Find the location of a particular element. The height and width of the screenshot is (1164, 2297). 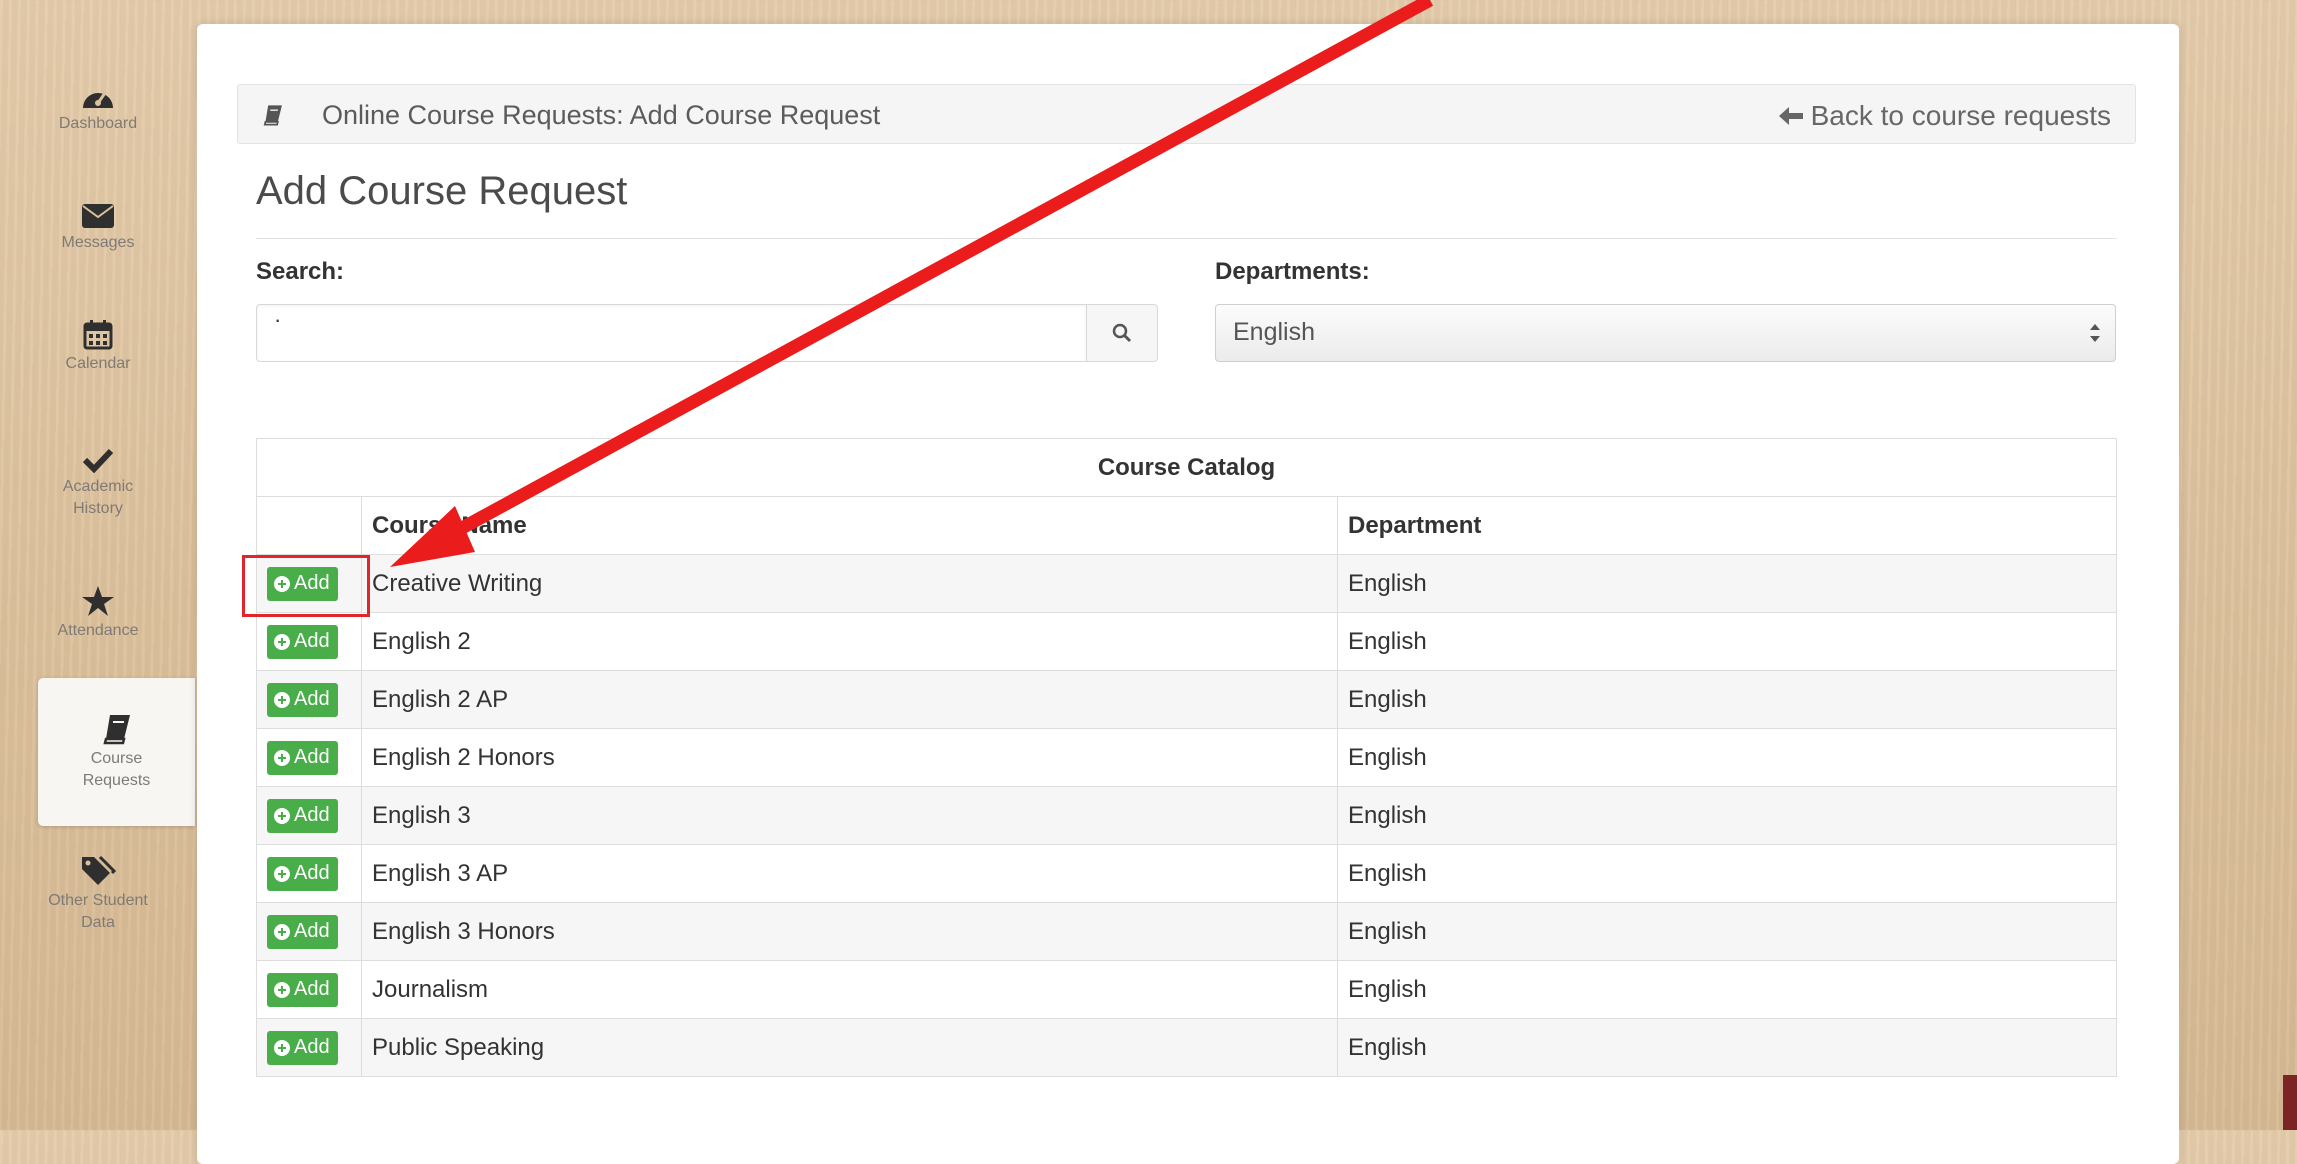

search-button is located at coordinates (1122, 333).